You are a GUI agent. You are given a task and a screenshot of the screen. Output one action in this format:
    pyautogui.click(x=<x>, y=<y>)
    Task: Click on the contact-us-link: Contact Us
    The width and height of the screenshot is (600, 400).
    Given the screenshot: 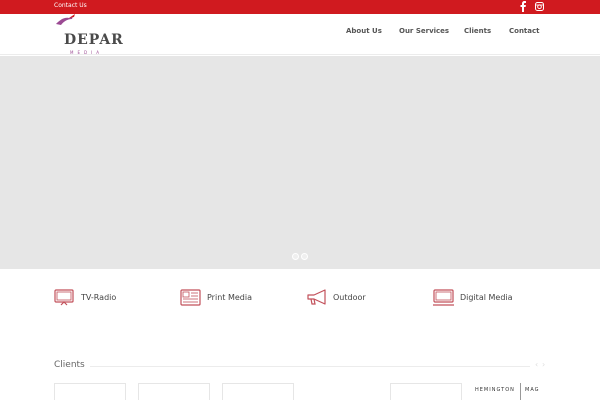 What is the action you would take?
    pyautogui.click(x=70, y=5)
    